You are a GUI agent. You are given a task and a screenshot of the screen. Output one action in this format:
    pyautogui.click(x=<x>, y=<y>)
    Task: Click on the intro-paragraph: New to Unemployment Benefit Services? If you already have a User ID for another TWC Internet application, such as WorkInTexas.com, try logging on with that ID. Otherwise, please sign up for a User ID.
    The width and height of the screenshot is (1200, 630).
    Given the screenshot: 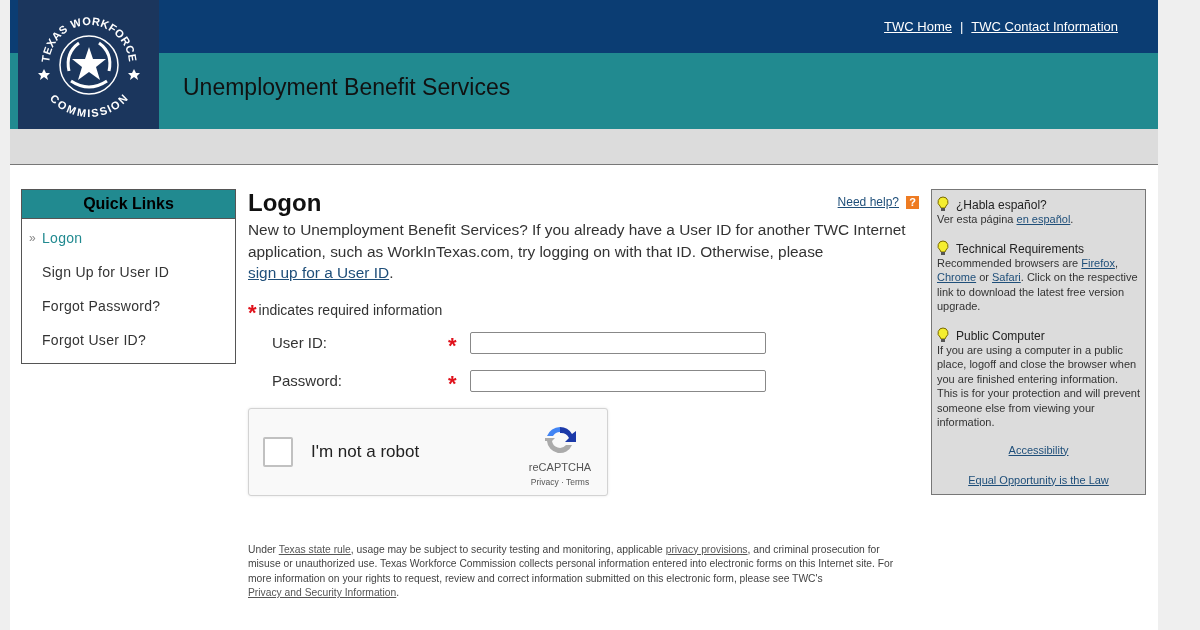 What is the action you would take?
    pyautogui.click(x=577, y=251)
    